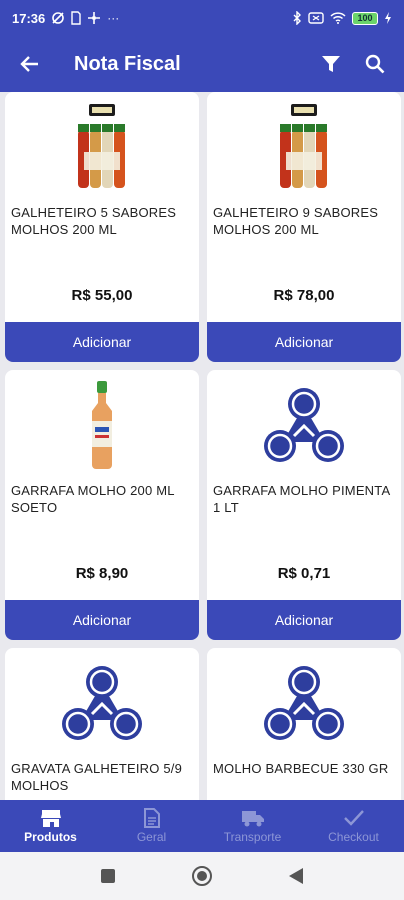  I want to click on sauce-bottle-icon, so click(102, 425).